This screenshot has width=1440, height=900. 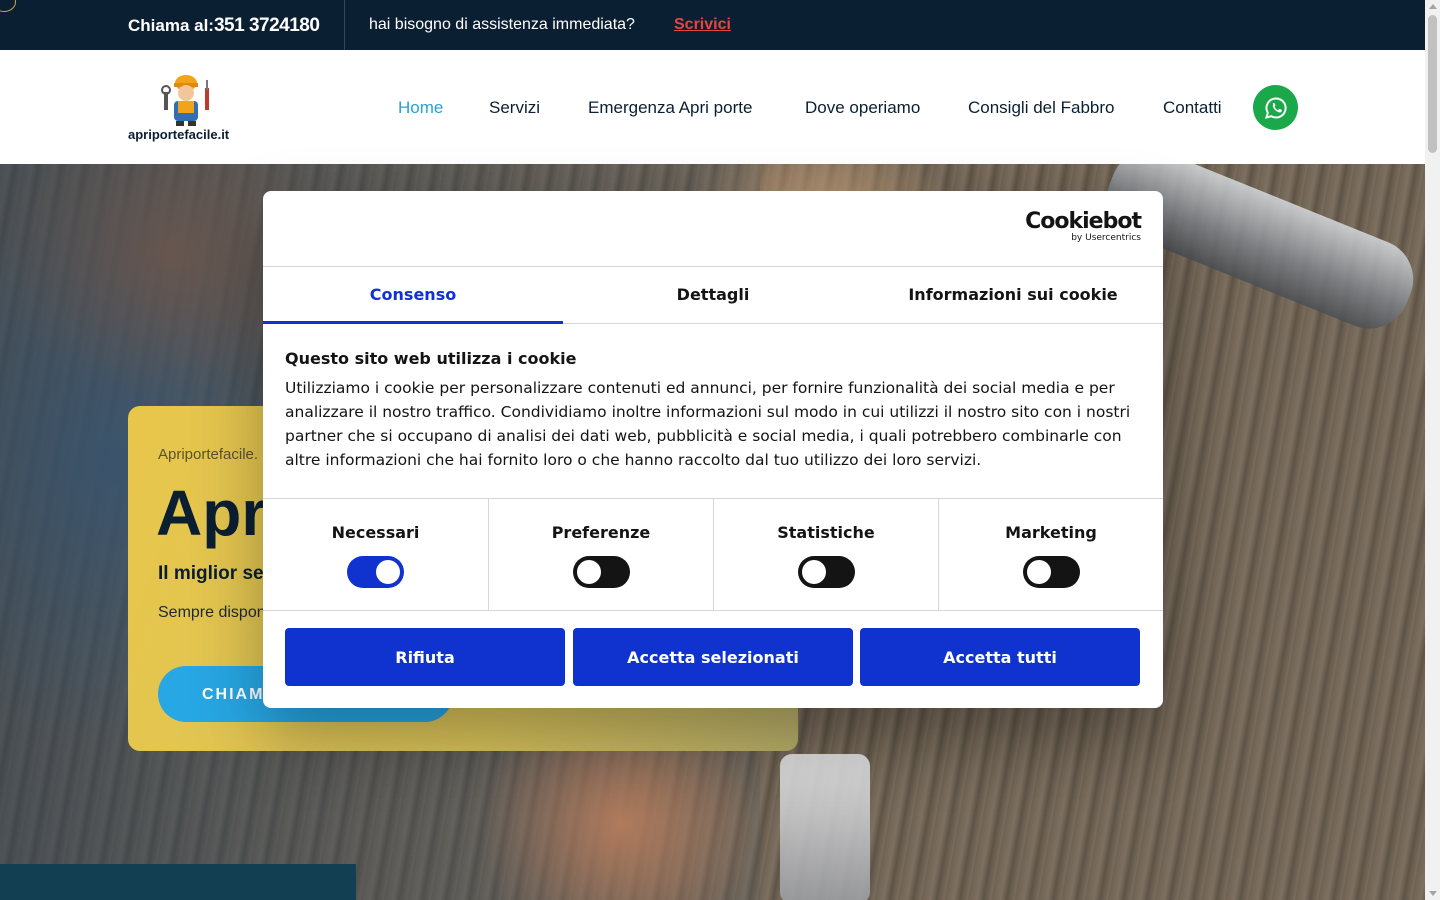 What do you see at coordinates (8, 6) in the screenshot?
I see `corner-dot-icon` at bounding box center [8, 6].